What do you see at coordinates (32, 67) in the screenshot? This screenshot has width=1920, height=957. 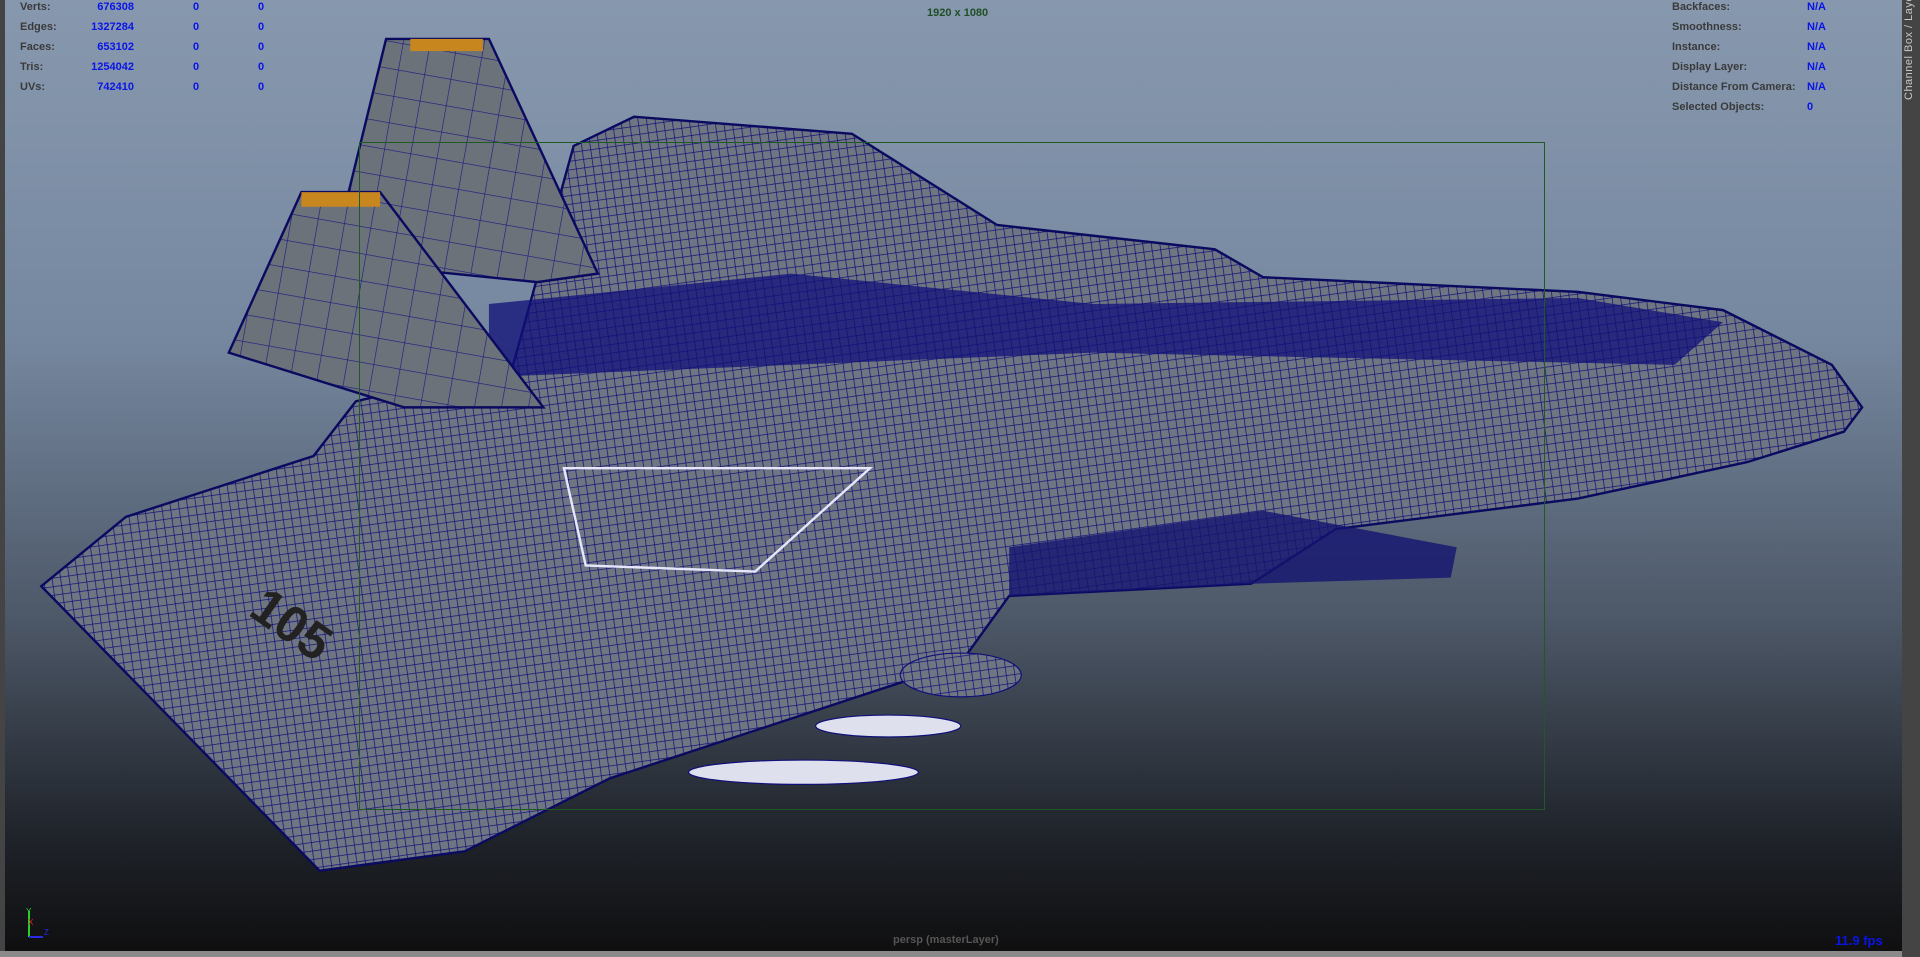 I see `hud-label: Tris:` at bounding box center [32, 67].